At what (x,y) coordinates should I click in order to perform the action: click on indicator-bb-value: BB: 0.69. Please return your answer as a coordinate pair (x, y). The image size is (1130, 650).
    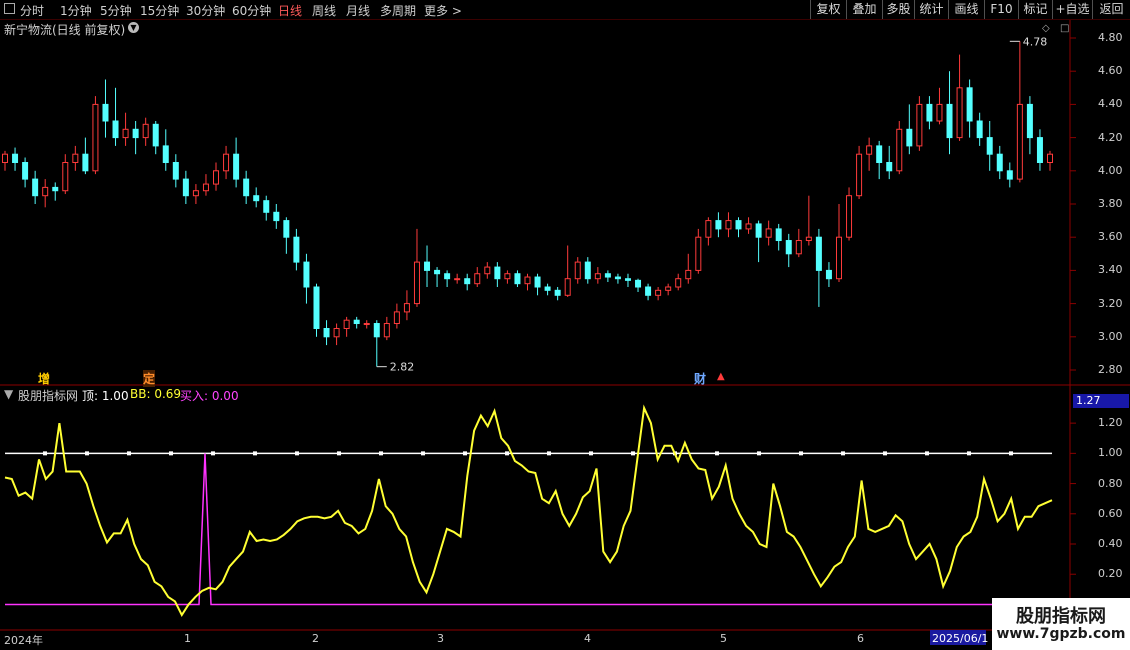
    Looking at the image, I should click on (156, 394).